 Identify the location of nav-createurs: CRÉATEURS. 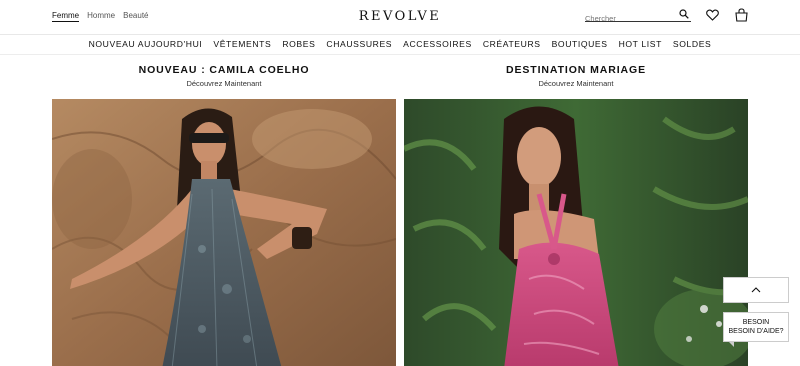
(512, 44).